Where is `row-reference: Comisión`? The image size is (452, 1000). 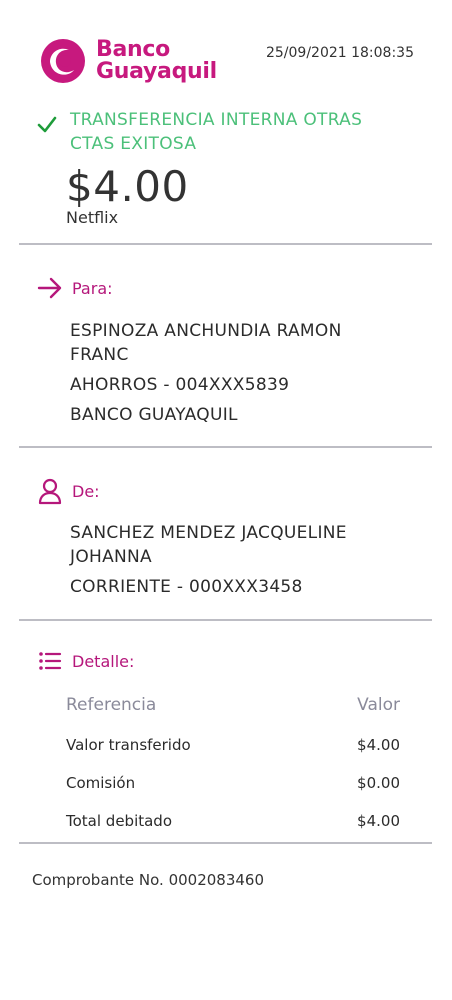 row-reference: Comisión is located at coordinates (101, 783).